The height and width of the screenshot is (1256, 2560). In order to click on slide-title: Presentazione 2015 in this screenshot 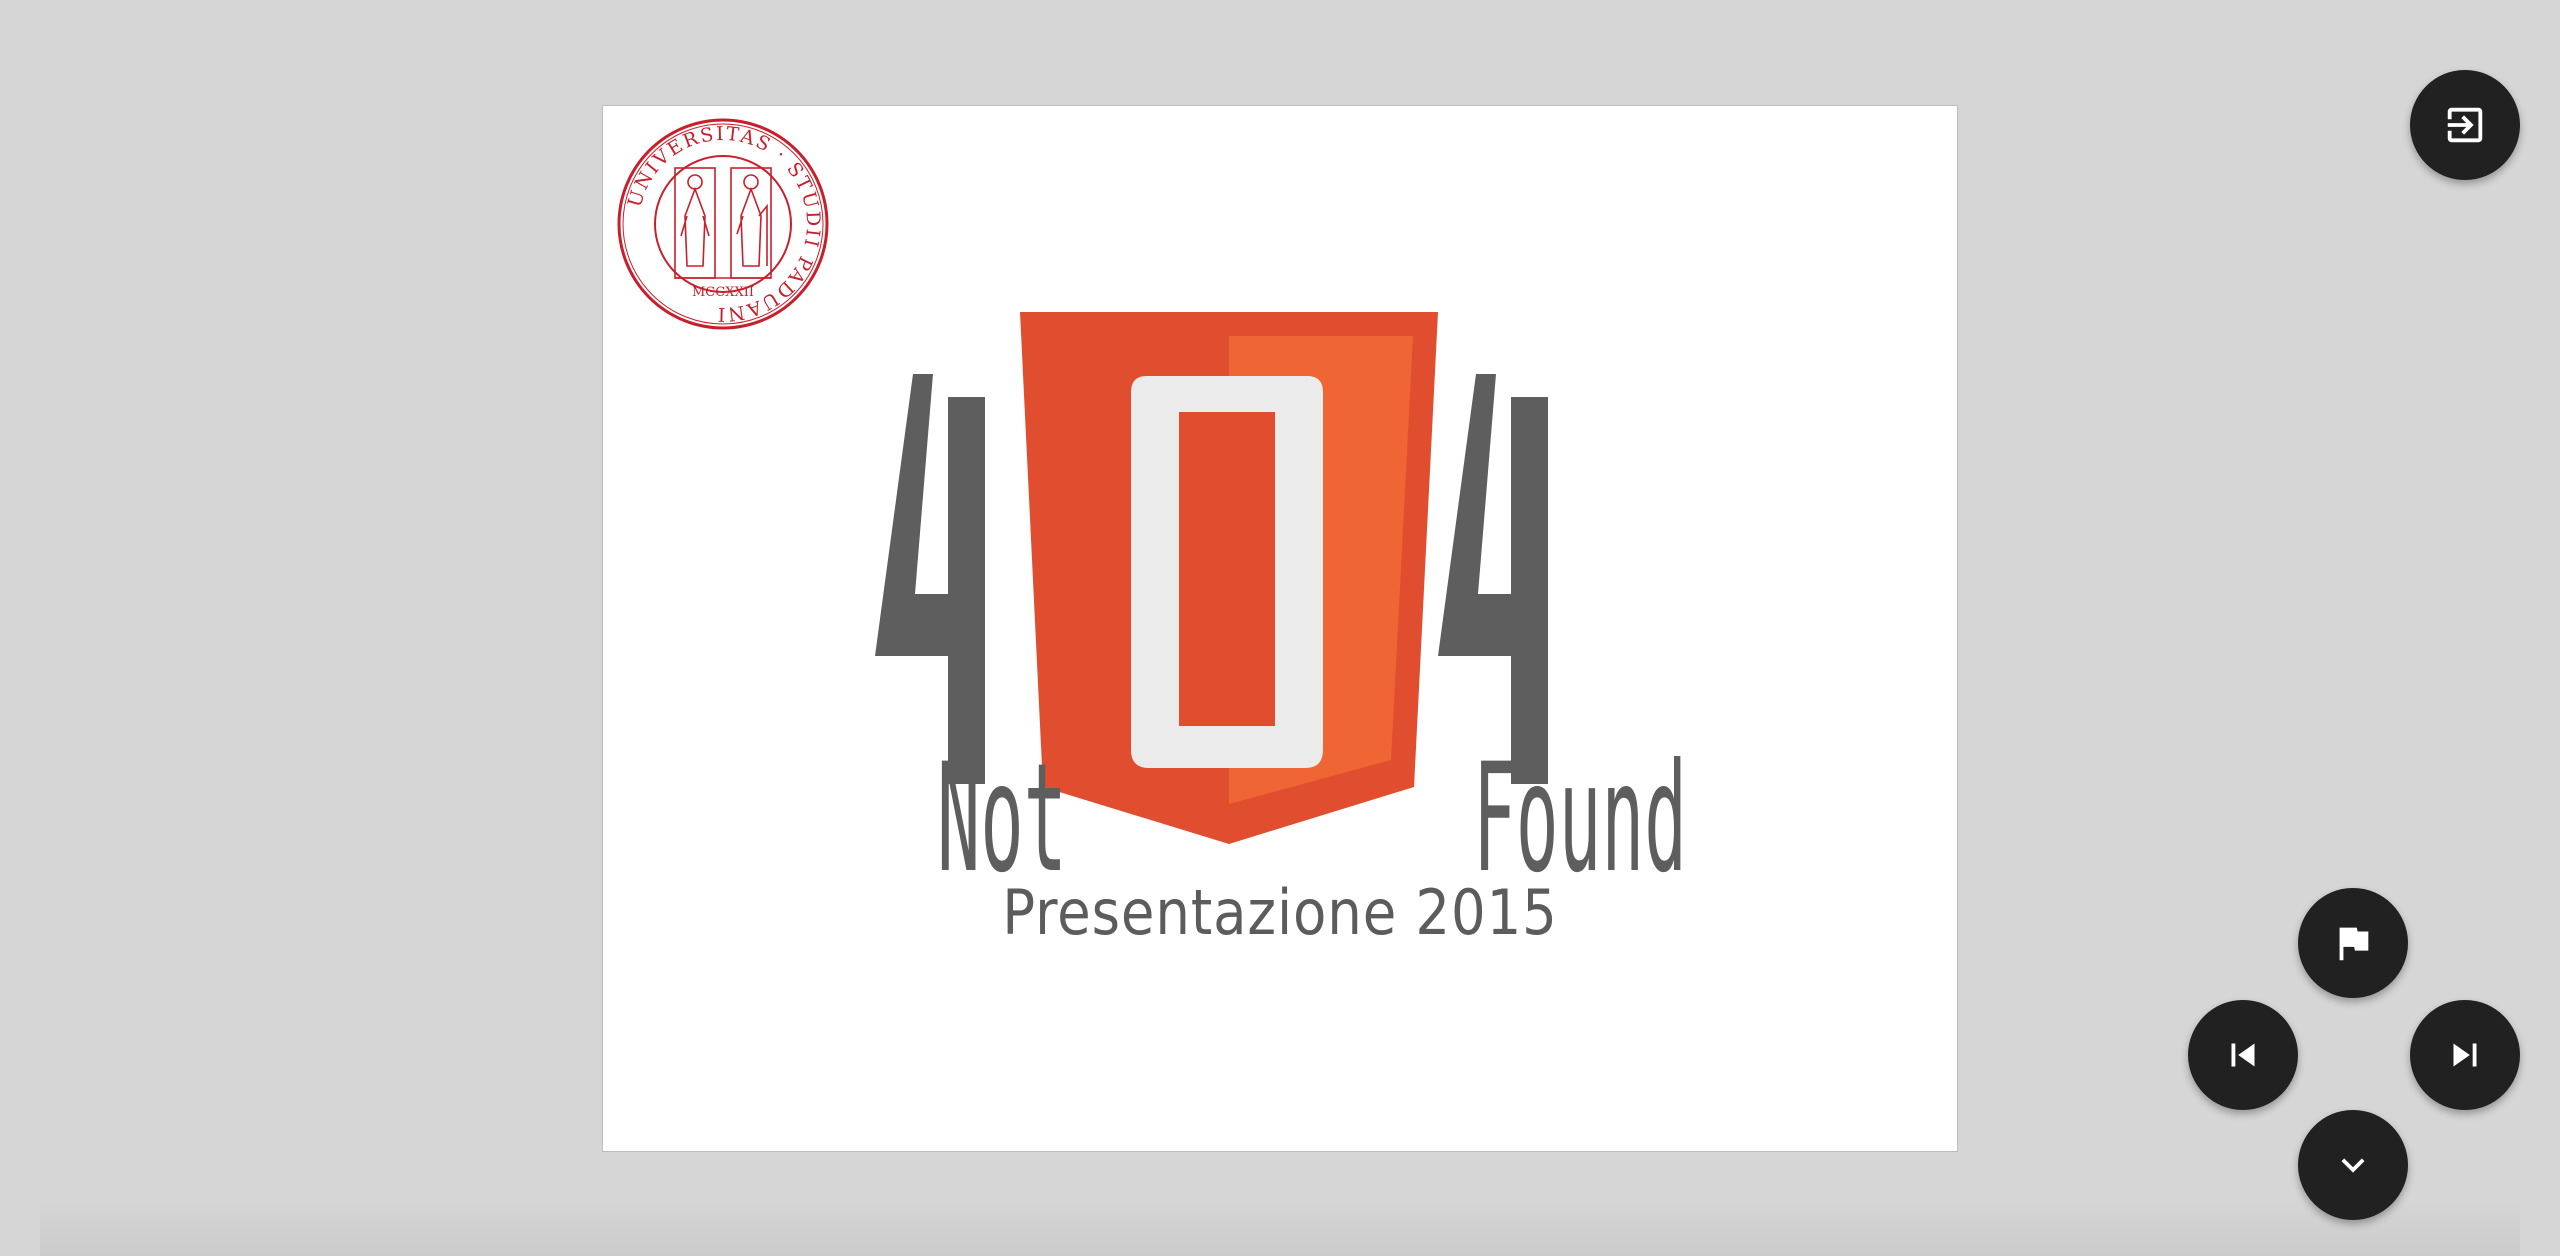, I will do `click(1280, 912)`.